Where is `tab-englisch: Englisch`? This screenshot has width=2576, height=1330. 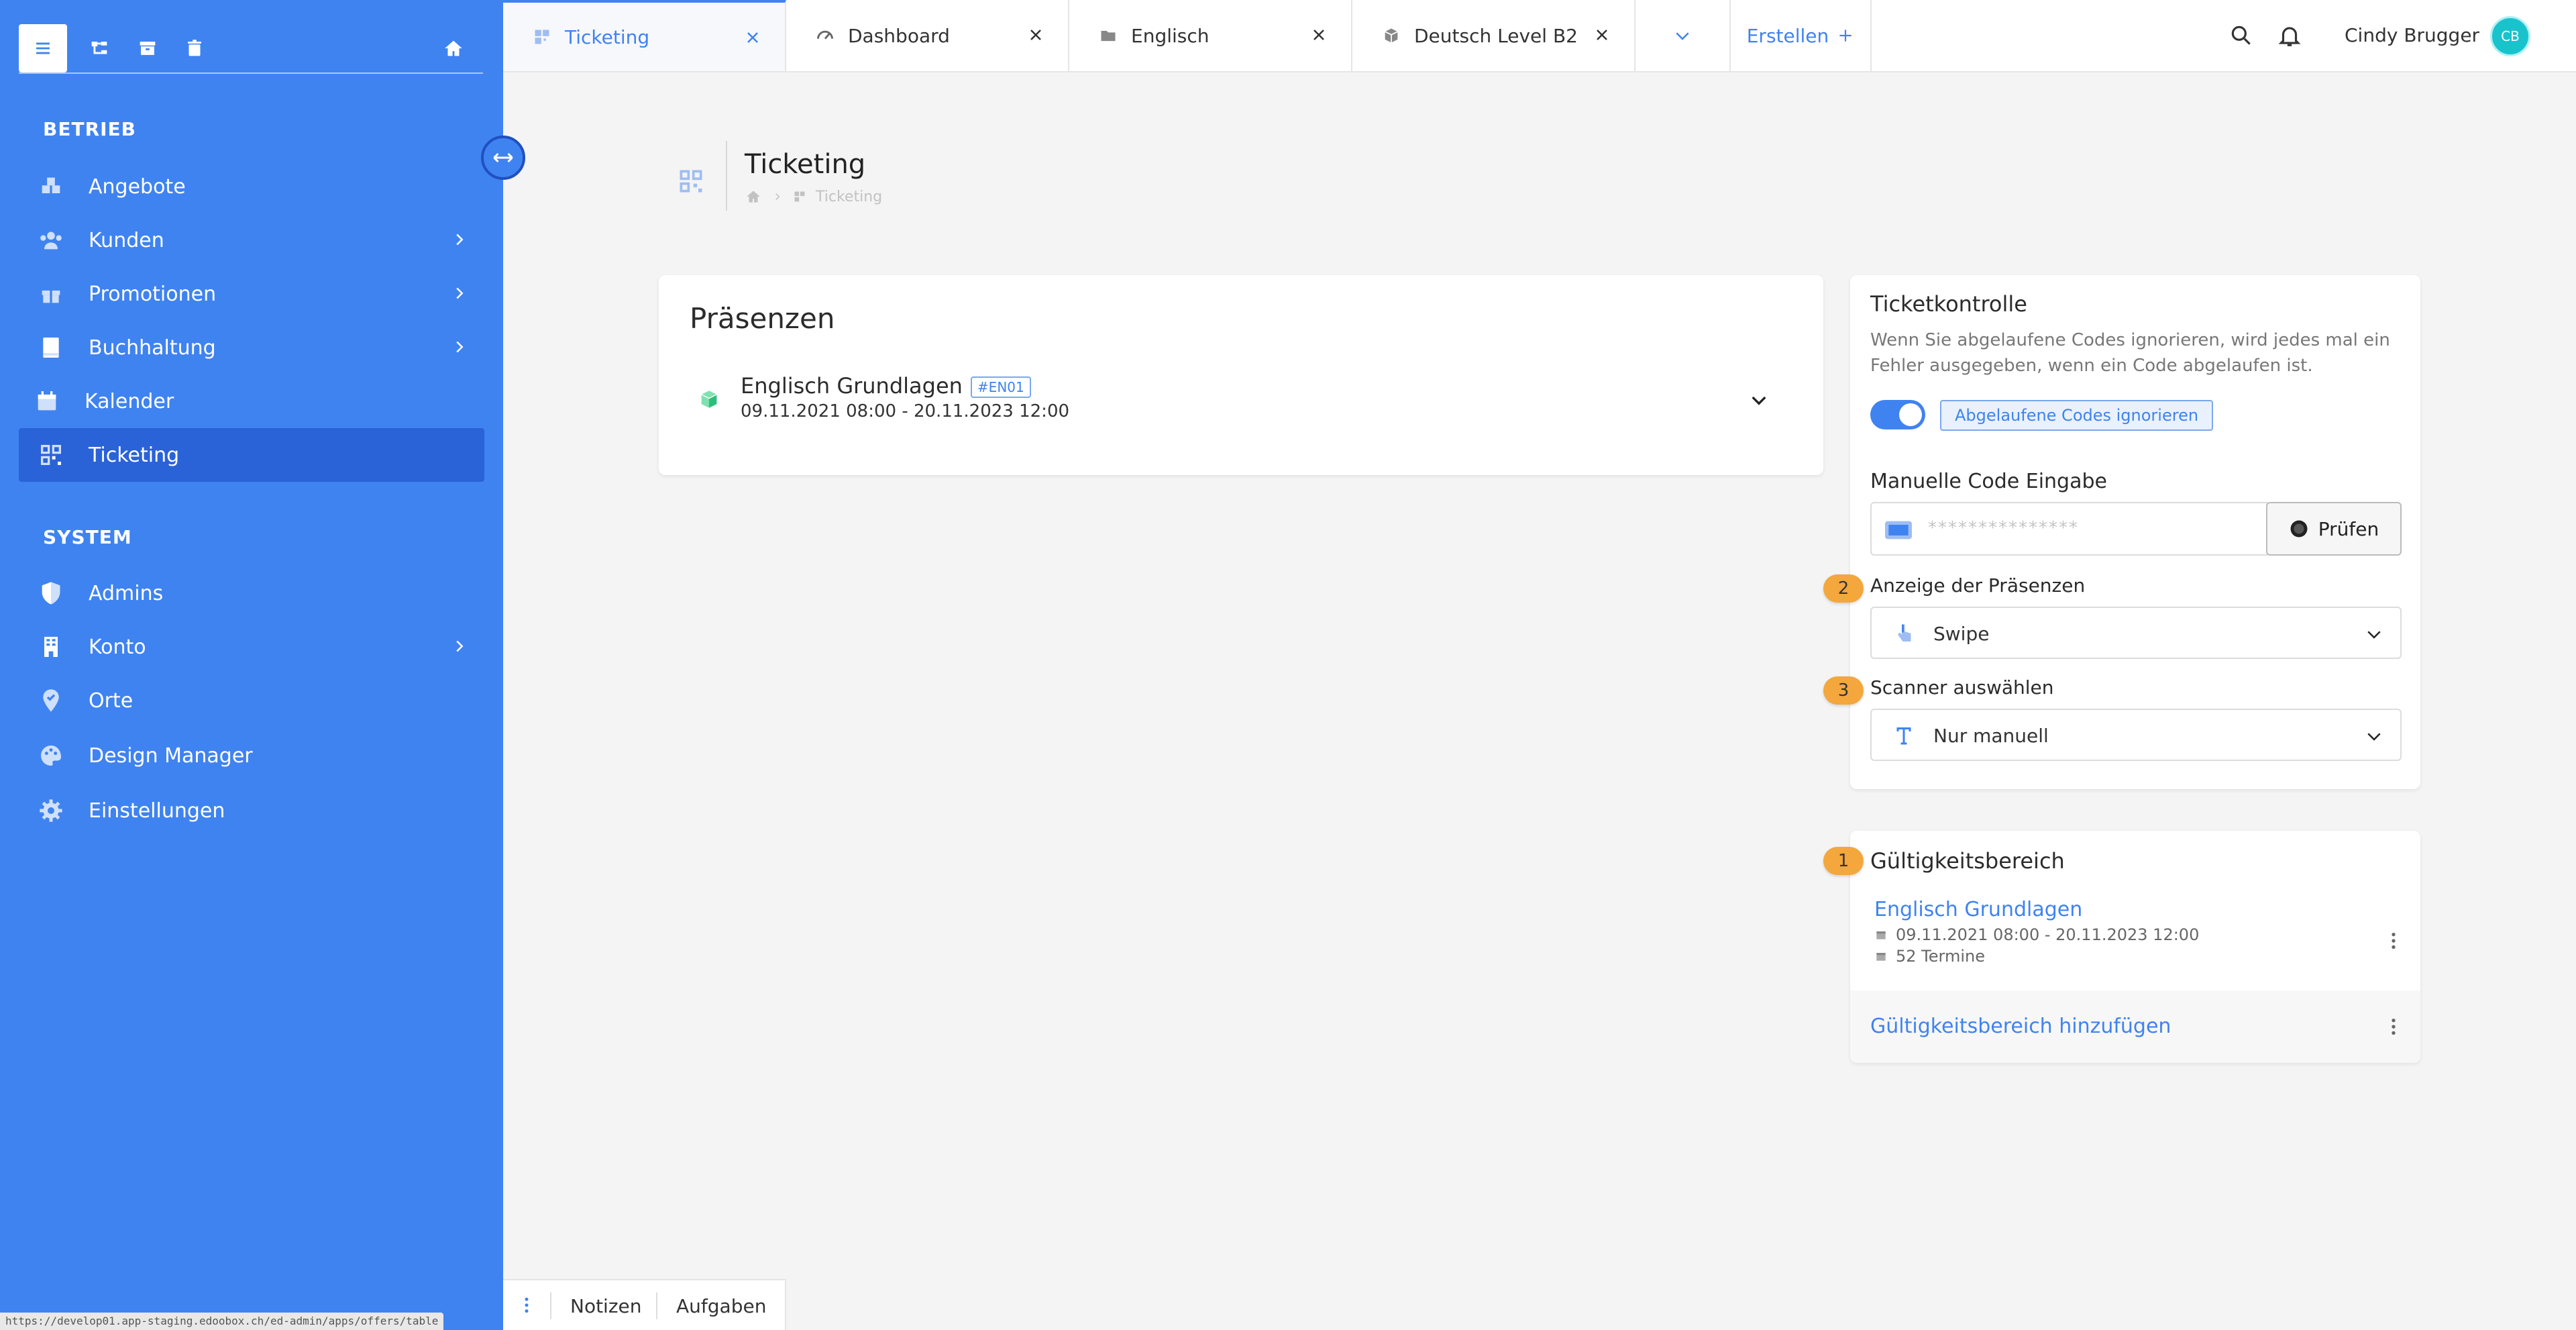
tab-englisch: Englisch is located at coordinates (1210, 35).